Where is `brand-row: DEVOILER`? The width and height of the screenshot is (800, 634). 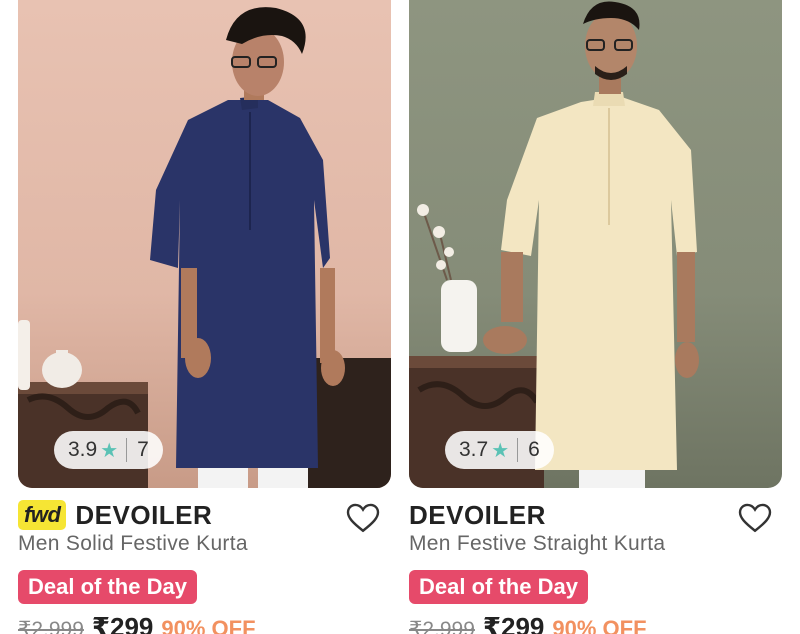 brand-row: DEVOILER is located at coordinates (477, 515).